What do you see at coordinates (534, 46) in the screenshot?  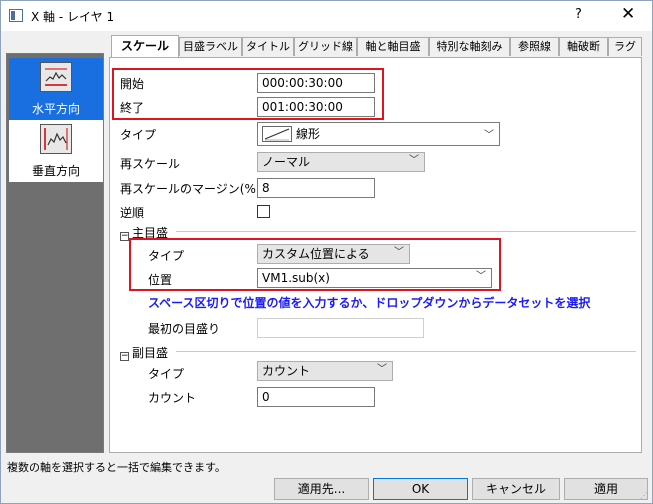 I see `tab-reference-lines: 参照線` at bounding box center [534, 46].